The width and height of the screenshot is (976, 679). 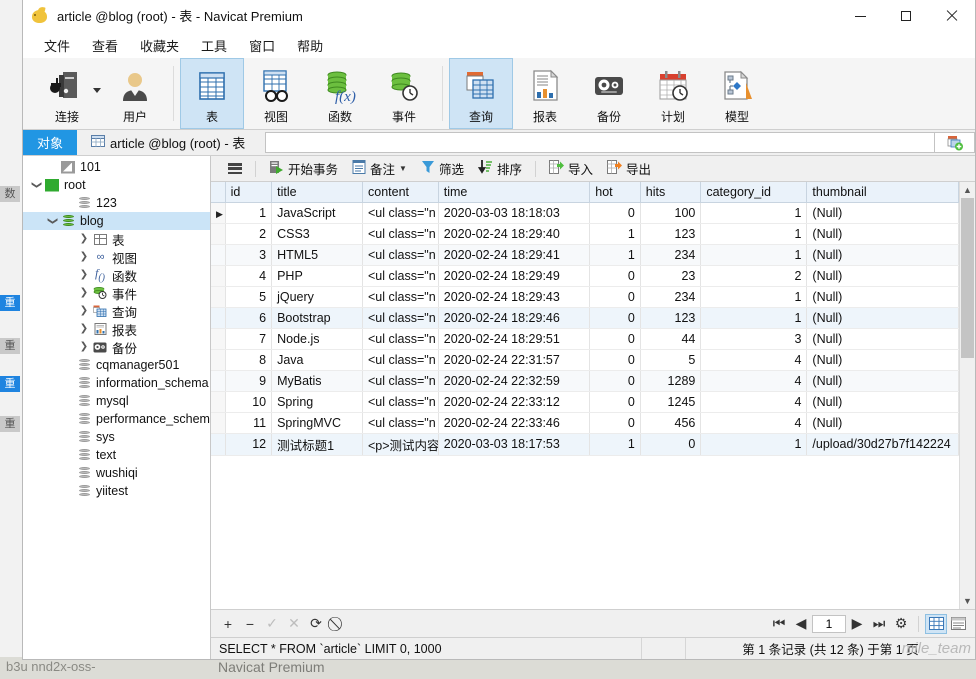 I want to click on sidebar-item-101: 101, so click(x=116, y=167).